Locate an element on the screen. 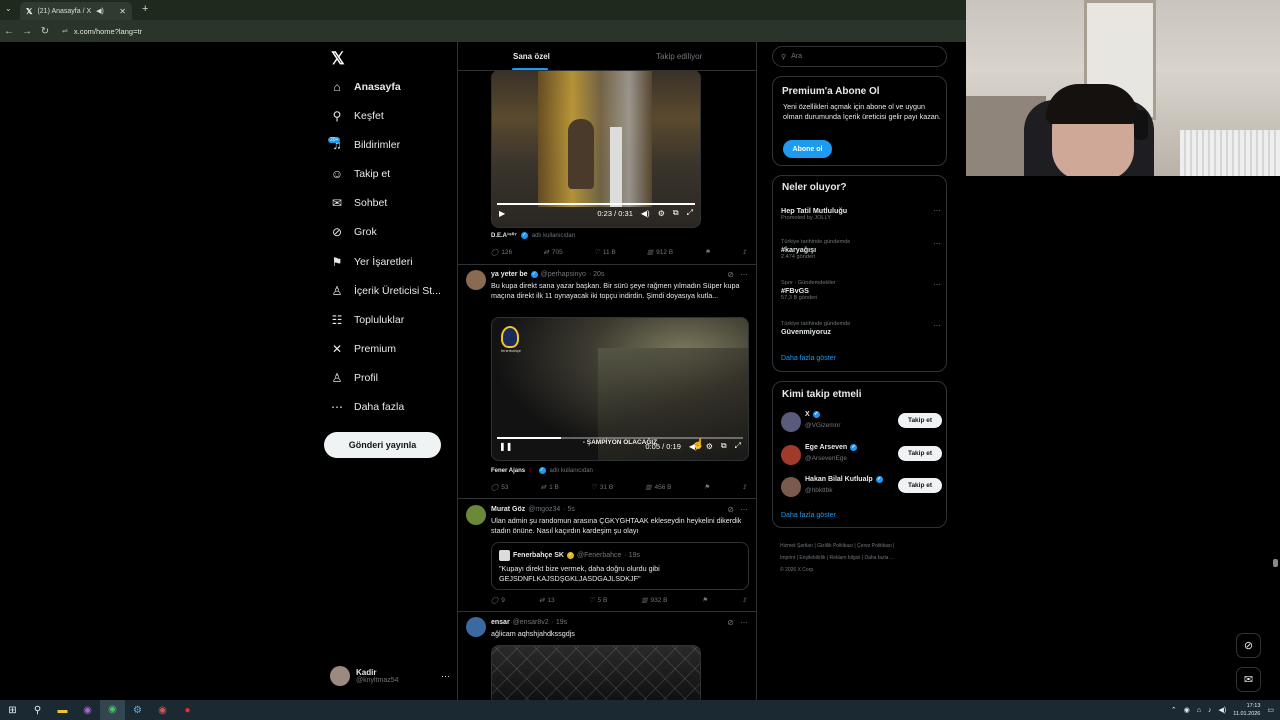  nav-item-grok: ⊘ Grok is located at coordinates (353, 232).